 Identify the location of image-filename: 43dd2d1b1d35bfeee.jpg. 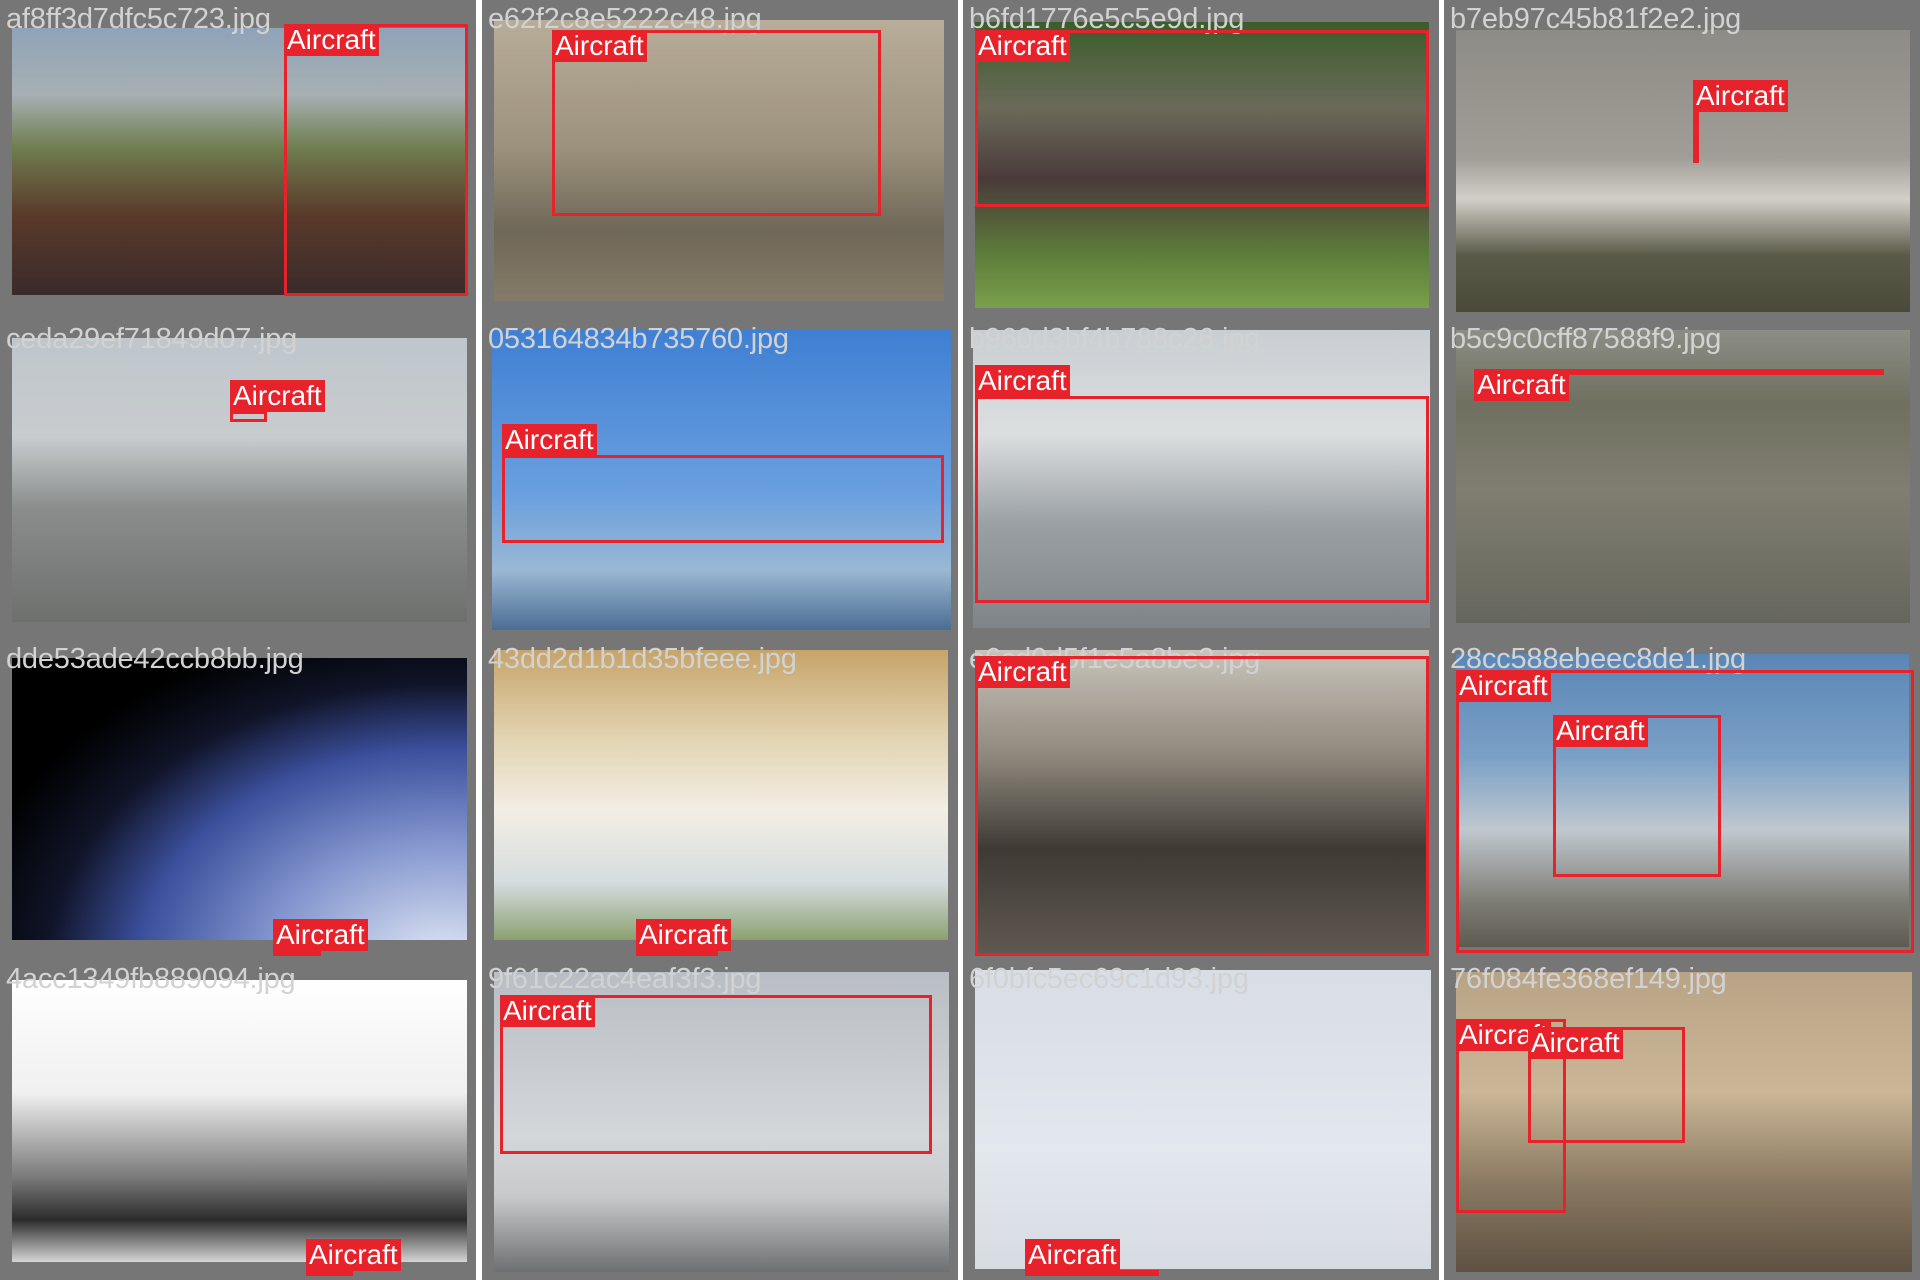
(642, 659).